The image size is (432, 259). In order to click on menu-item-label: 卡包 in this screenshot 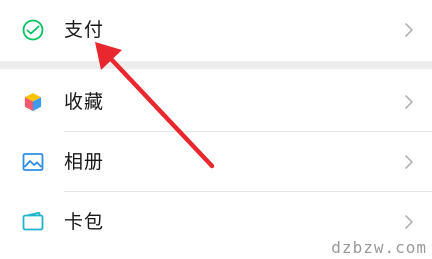, I will do `click(84, 222)`.